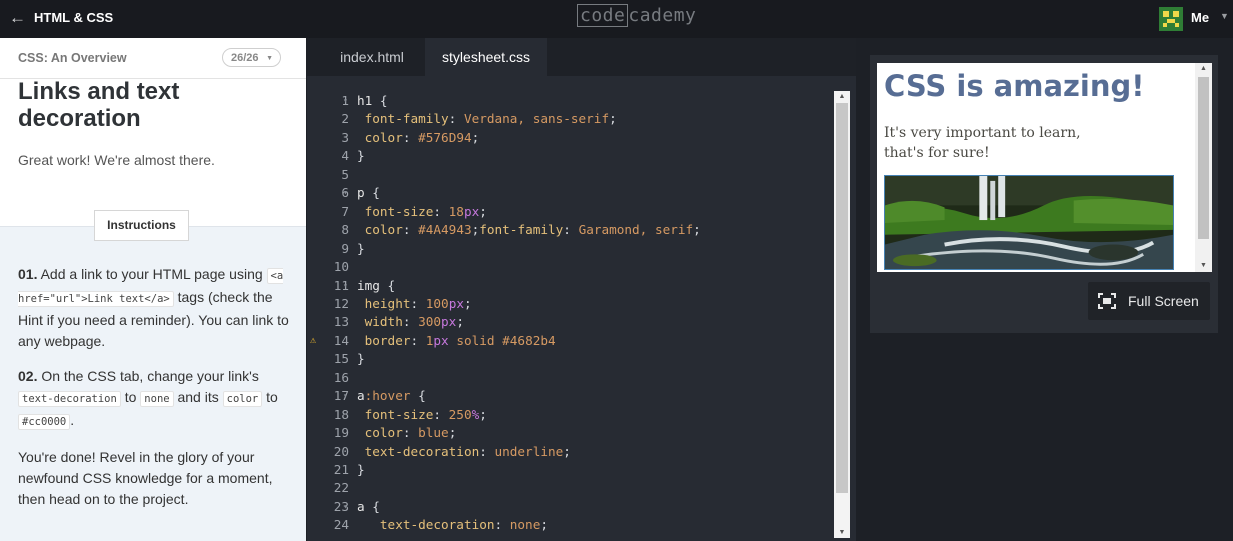  Describe the element at coordinates (341, 451) in the screenshot. I see `line-number: 20` at that location.